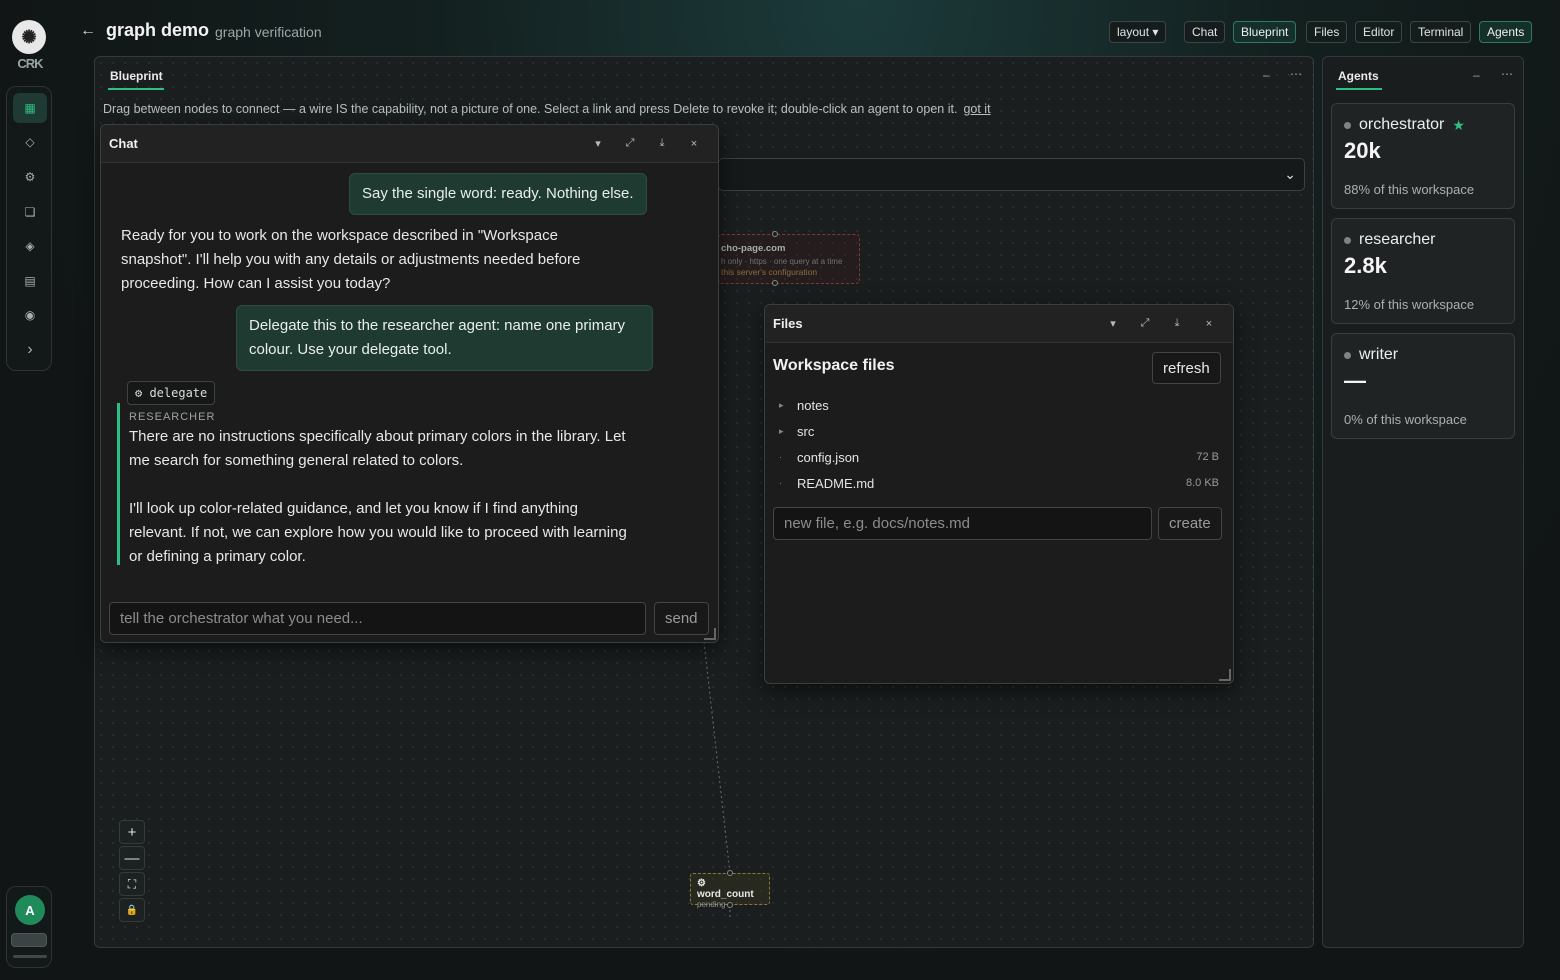 This screenshot has width=1560, height=980. I want to click on zoom-in-button: +, so click(132, 832).